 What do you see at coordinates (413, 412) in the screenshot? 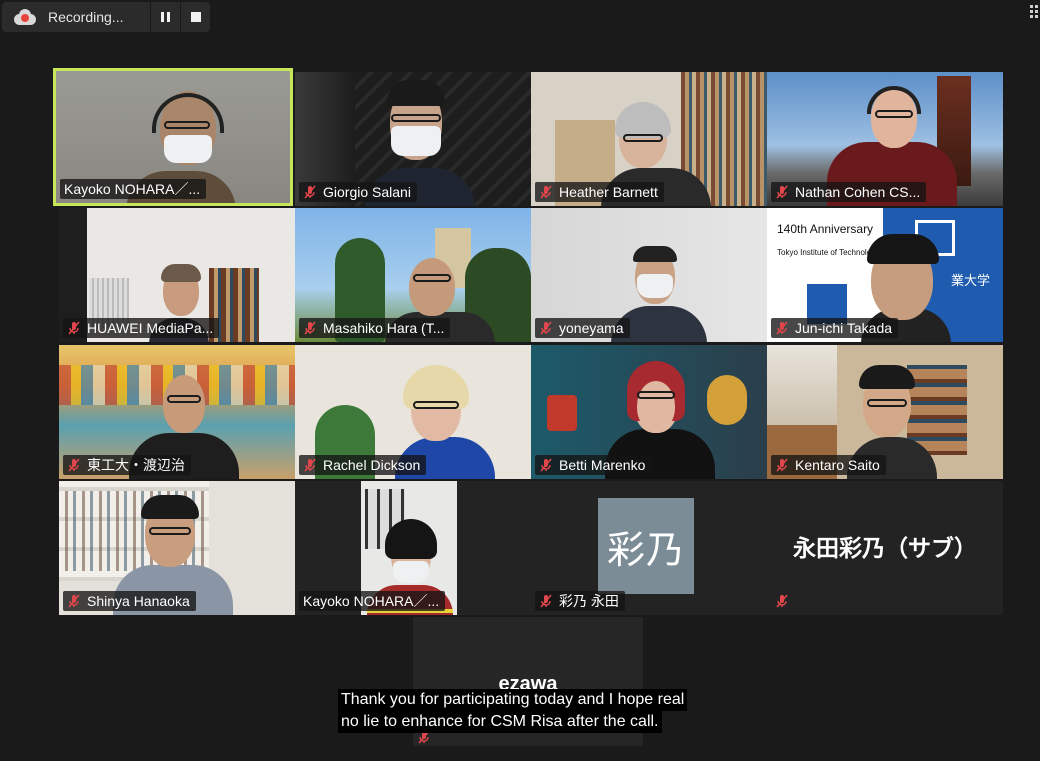
I see `participant-tile: Rachel Dickson` at bounding box center [413, 412].